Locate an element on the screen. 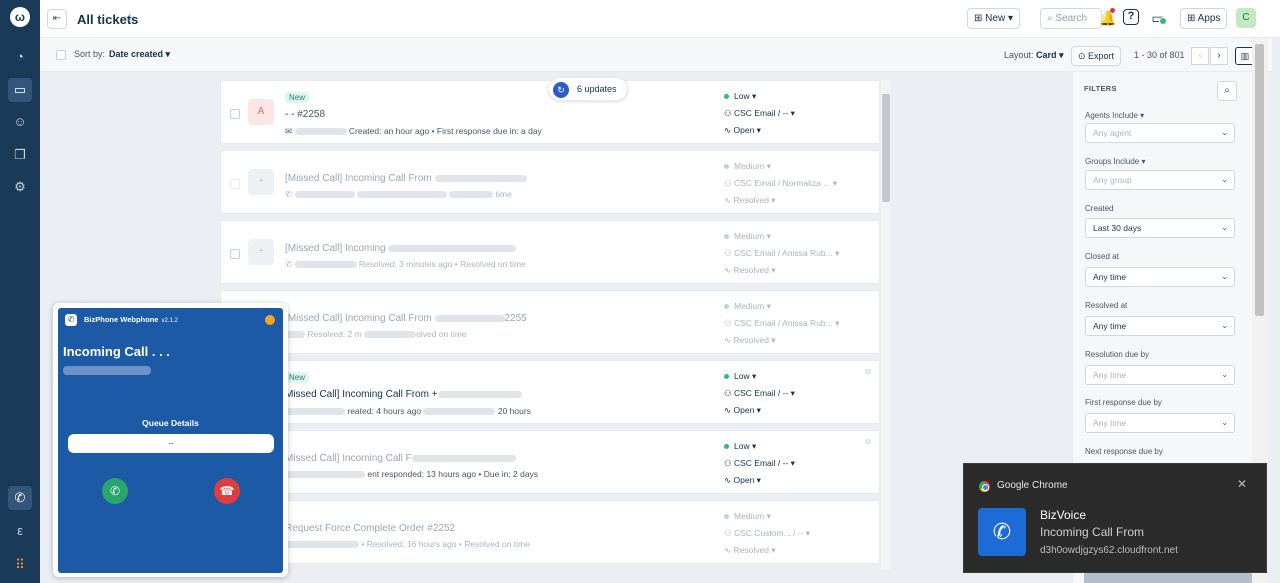  ticket-subject: Missed Call] Incoming Call F is located at coordinates (400, 458).